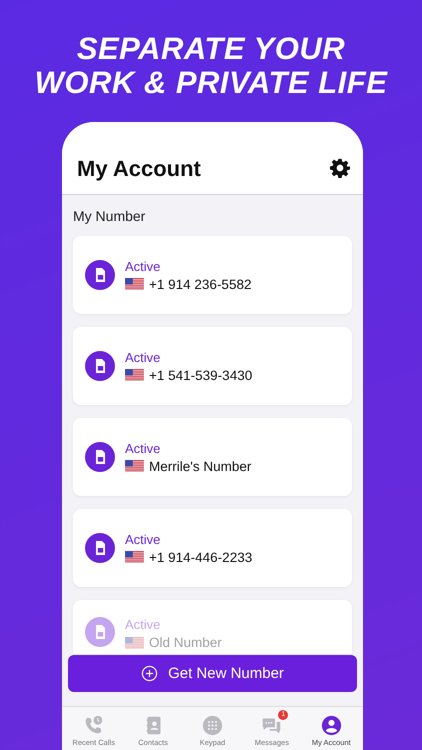 This screenshot has width=422, height=750. Describe the element at coordinates (212, 457) in the screenshot. I see `number-card: Active Merrile's Number` at that location.